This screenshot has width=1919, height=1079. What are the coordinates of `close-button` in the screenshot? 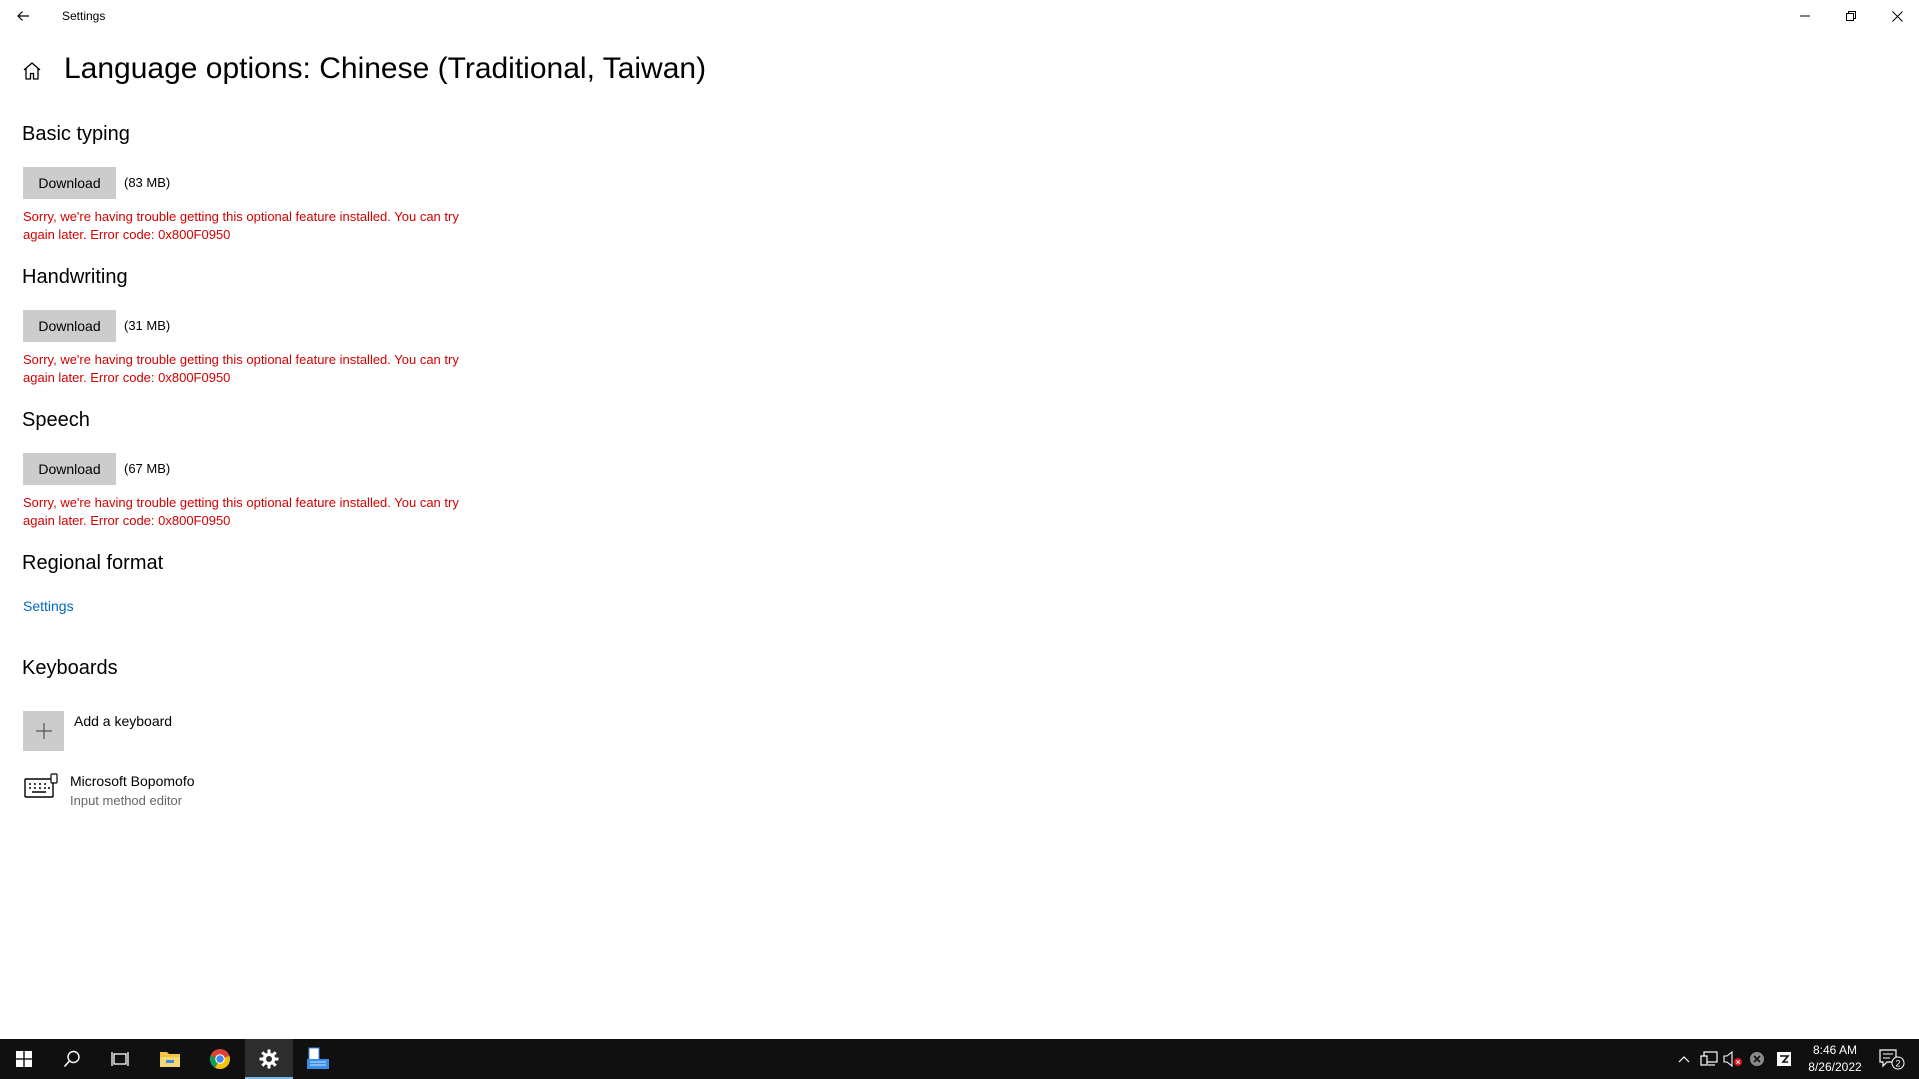 It's located at (1896, 16).